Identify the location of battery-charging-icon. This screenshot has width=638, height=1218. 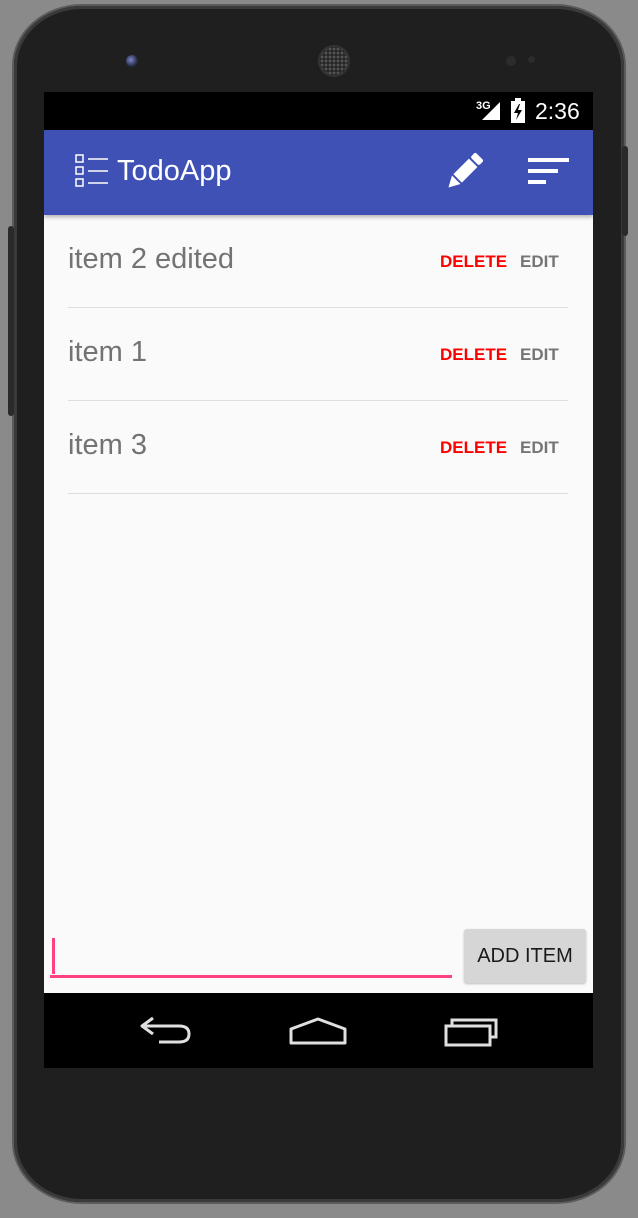
(518, 110).